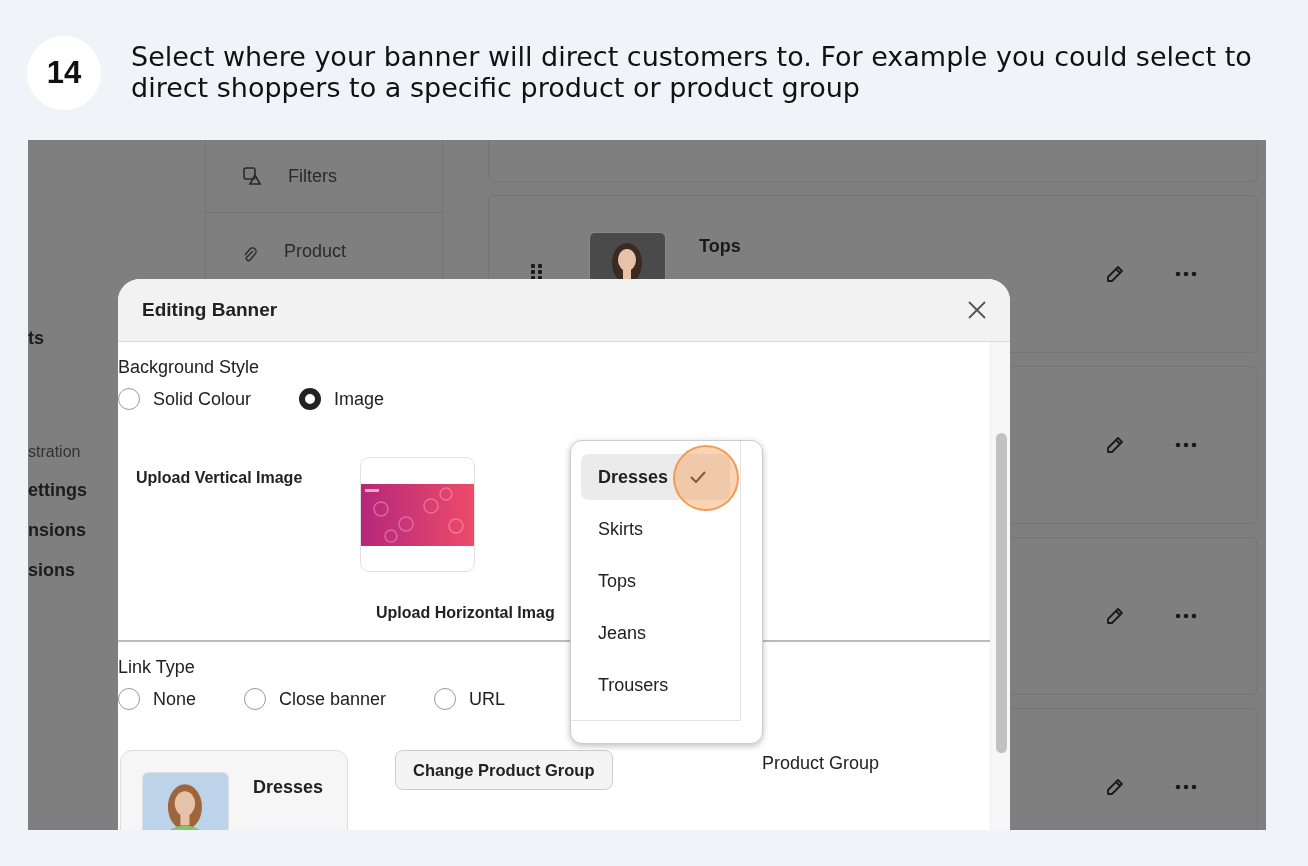  What do you see at coordinates (312, 176) in the screenshot?
I see `nav-item: Filters` at bounding box center [312, 176].